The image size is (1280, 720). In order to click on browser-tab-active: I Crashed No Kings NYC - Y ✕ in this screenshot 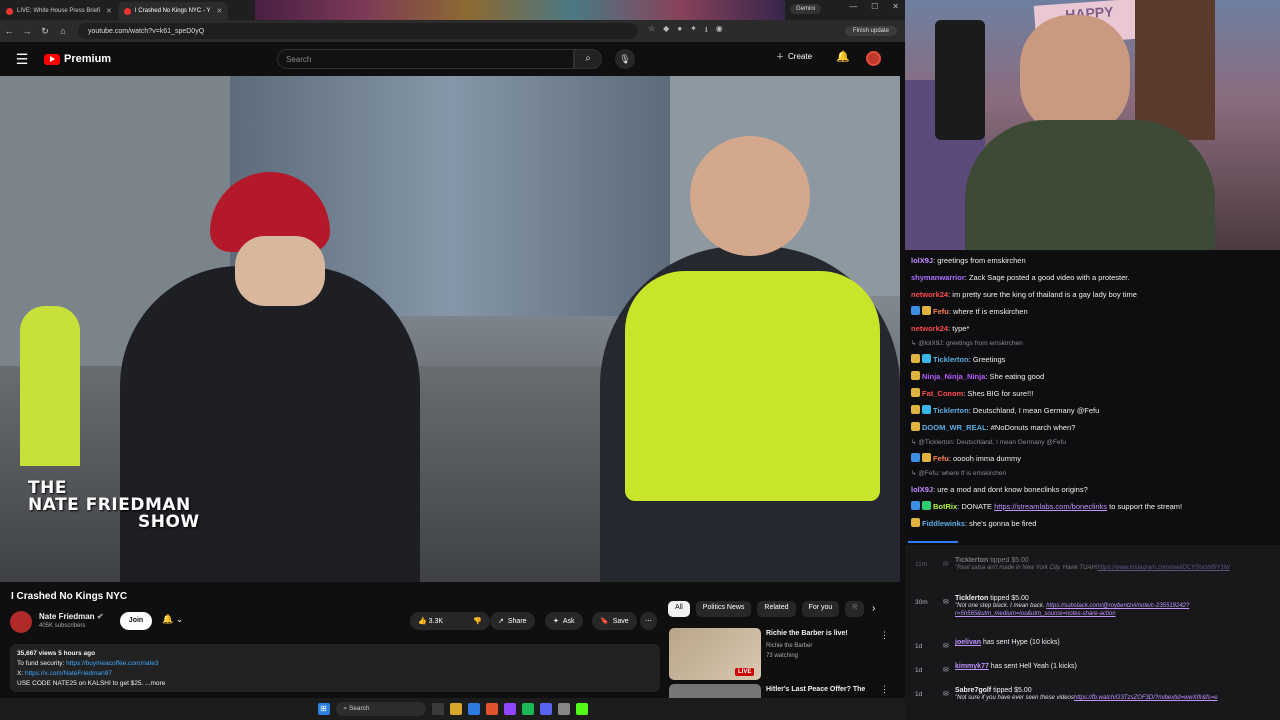, I will do `click(173, 11)`.